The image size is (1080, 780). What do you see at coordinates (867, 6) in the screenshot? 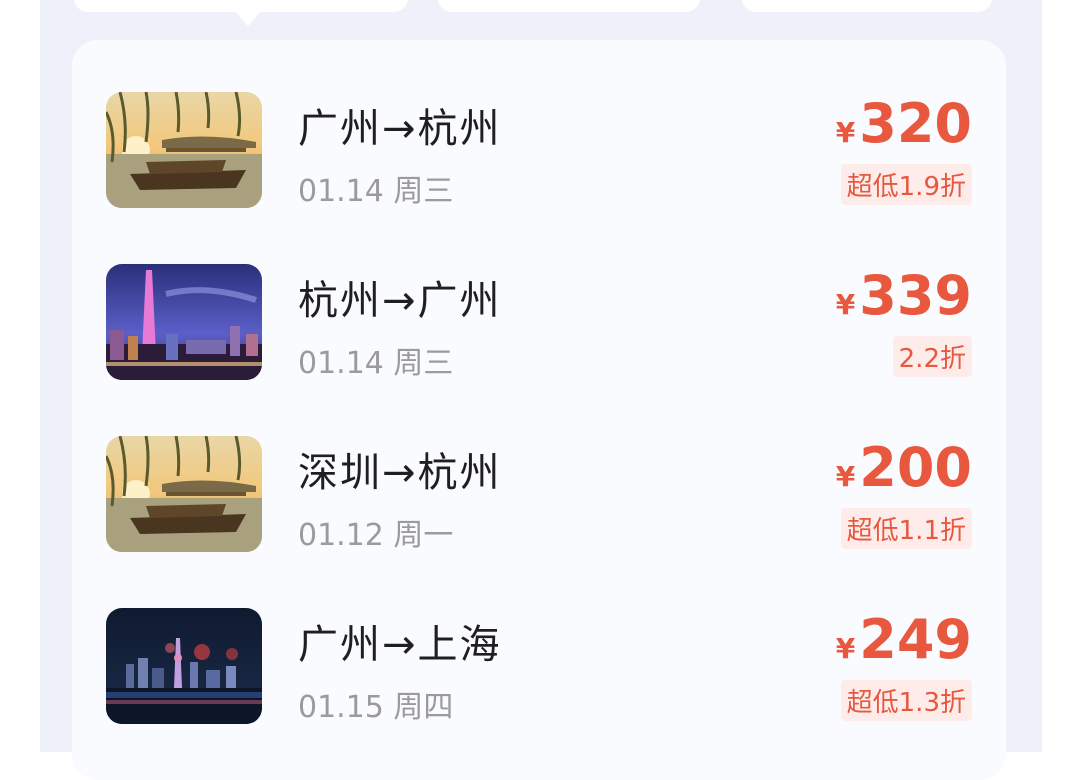
I see `top-tab-right` at bounding box center [867, 6].